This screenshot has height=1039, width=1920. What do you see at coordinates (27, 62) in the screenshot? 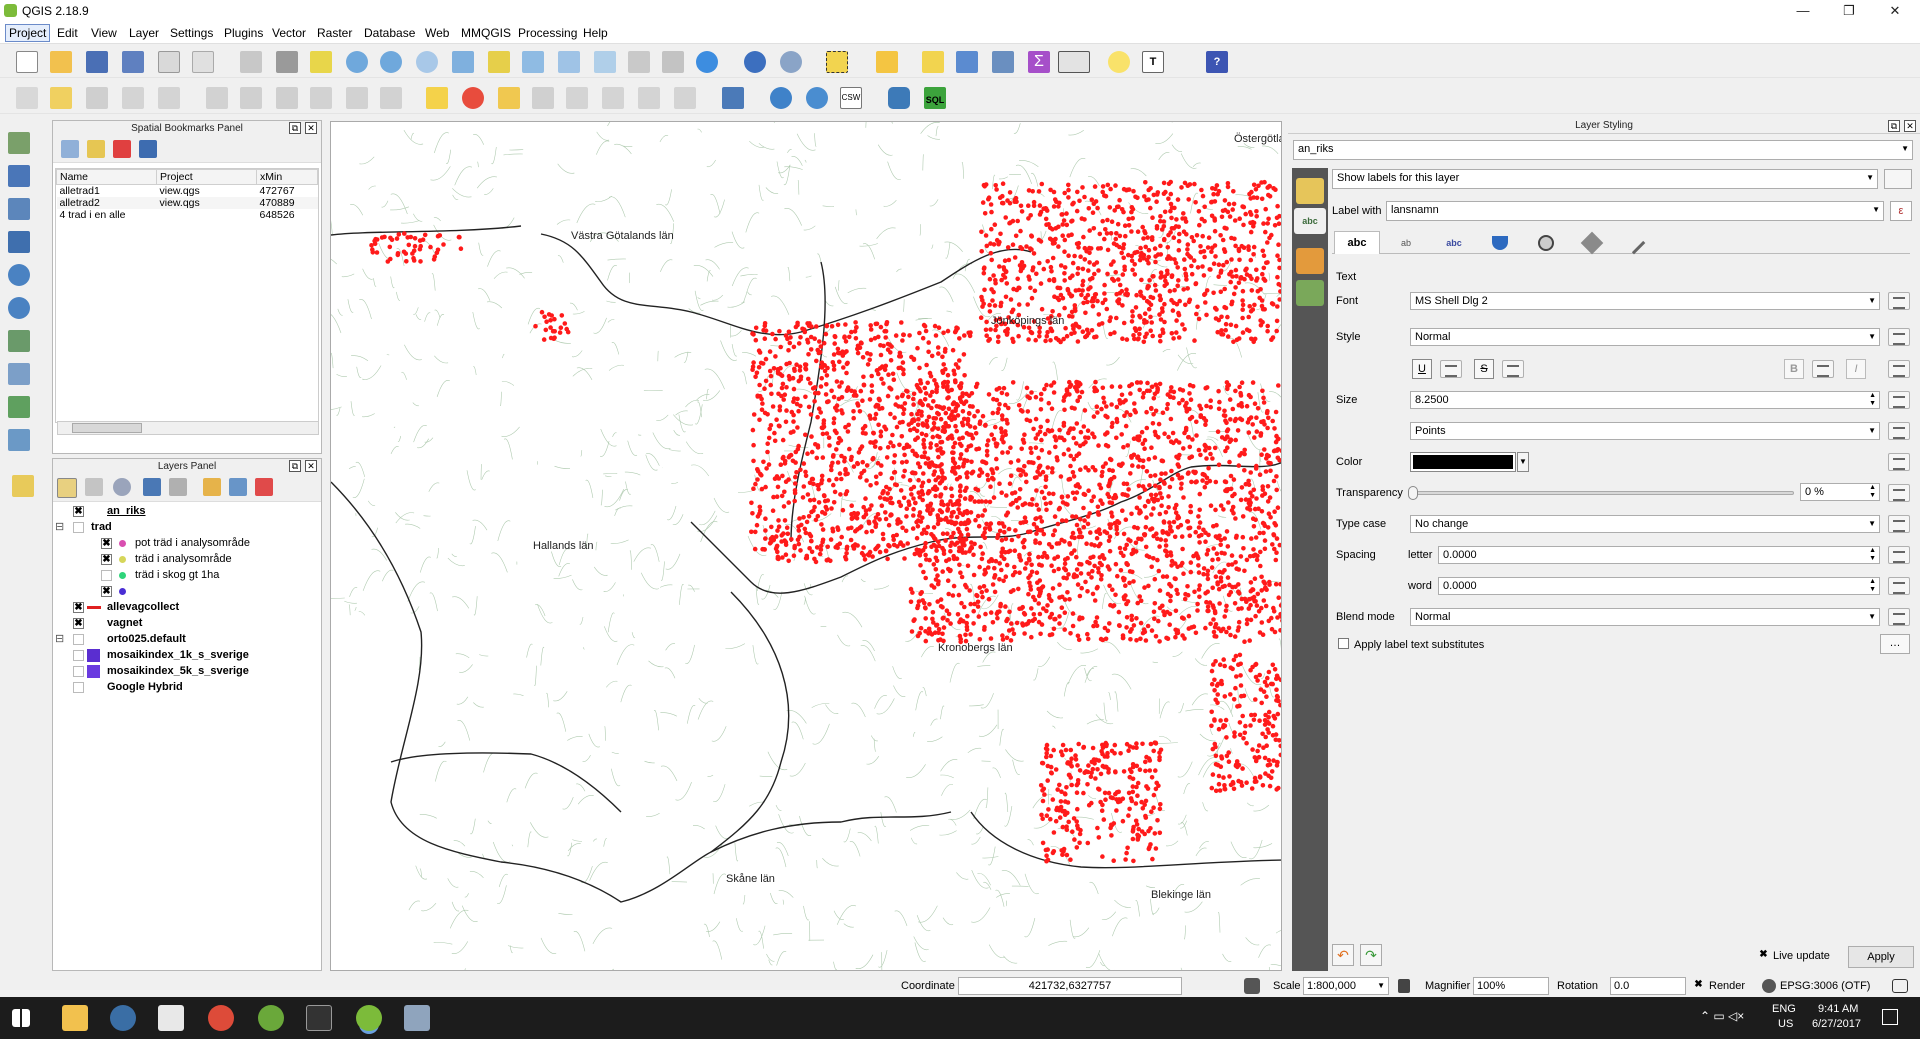
I see `new-project-icon` at bounding box center [27, 62].